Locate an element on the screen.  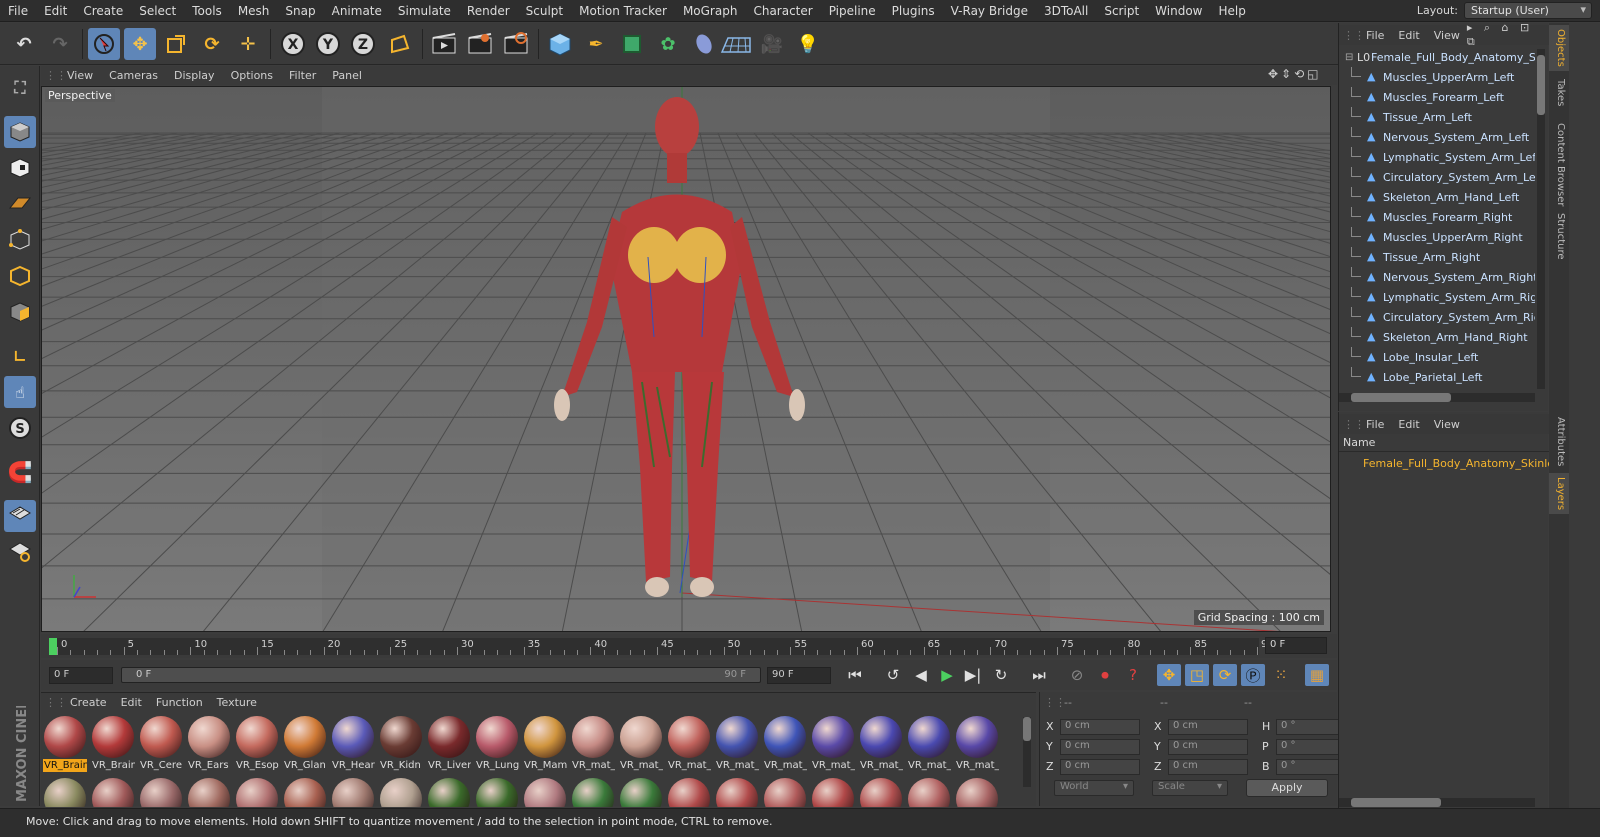
go-to-start-icon: ⏮ is located at coordinates (855, 675).